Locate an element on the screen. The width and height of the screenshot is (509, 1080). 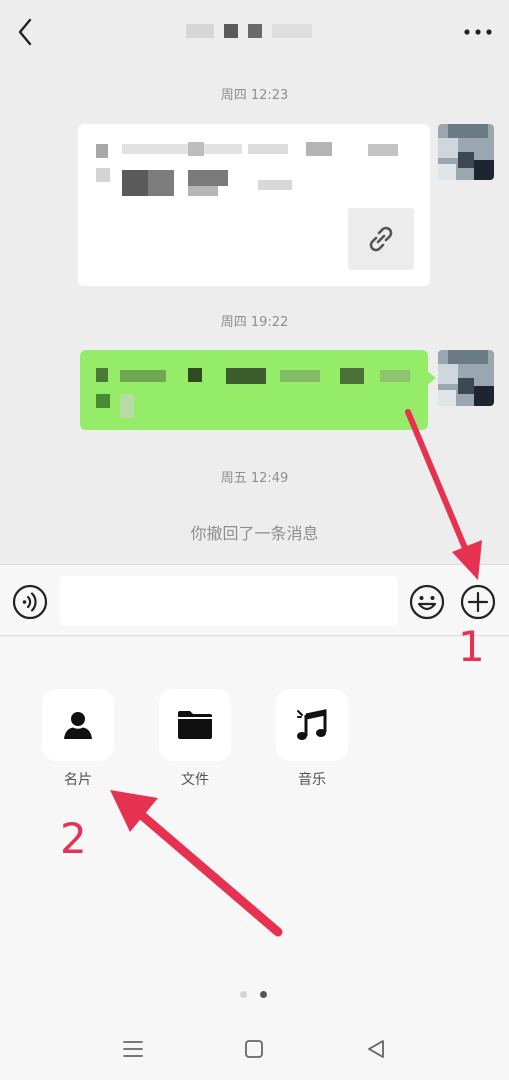
square-icon is located at coordinates (254, 1049).